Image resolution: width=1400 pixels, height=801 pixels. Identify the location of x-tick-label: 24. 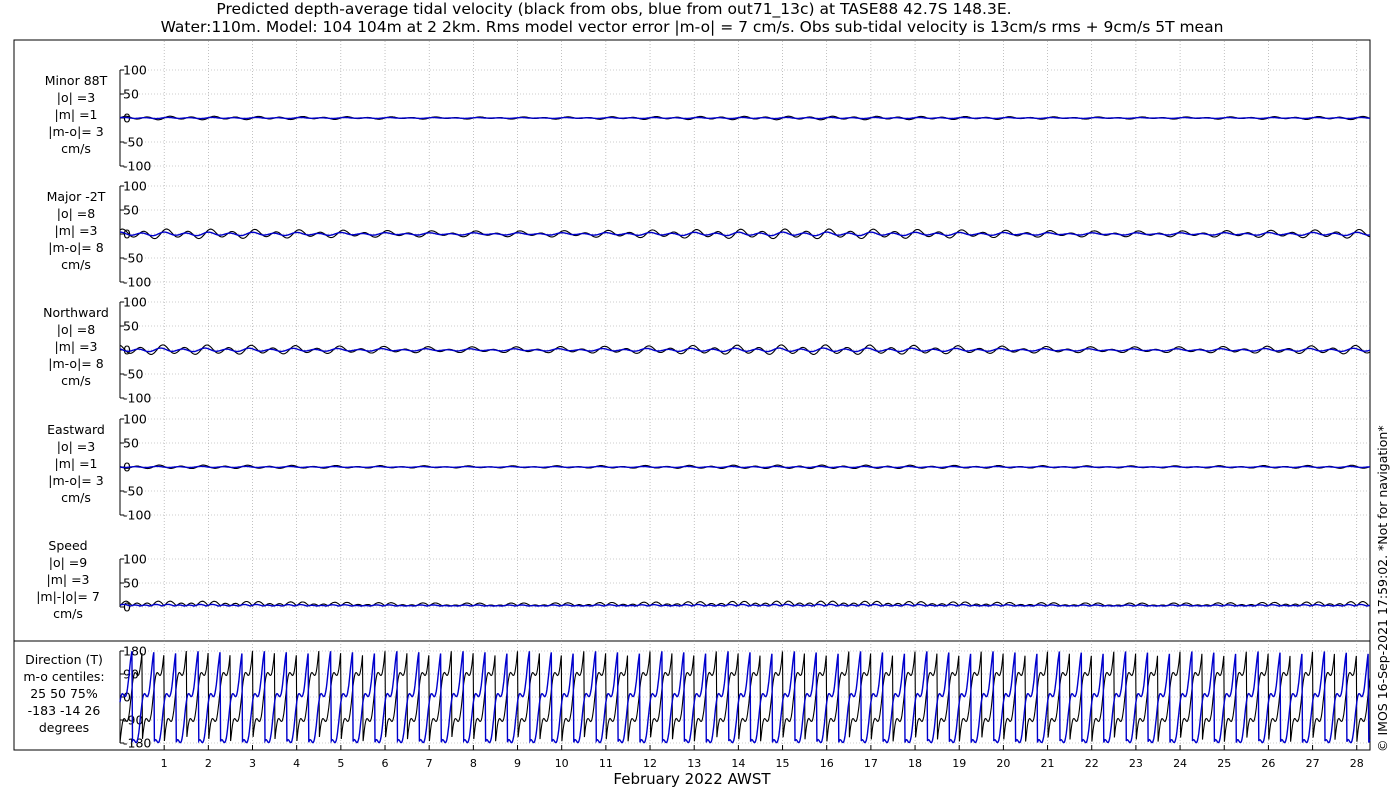
(1180, 763).